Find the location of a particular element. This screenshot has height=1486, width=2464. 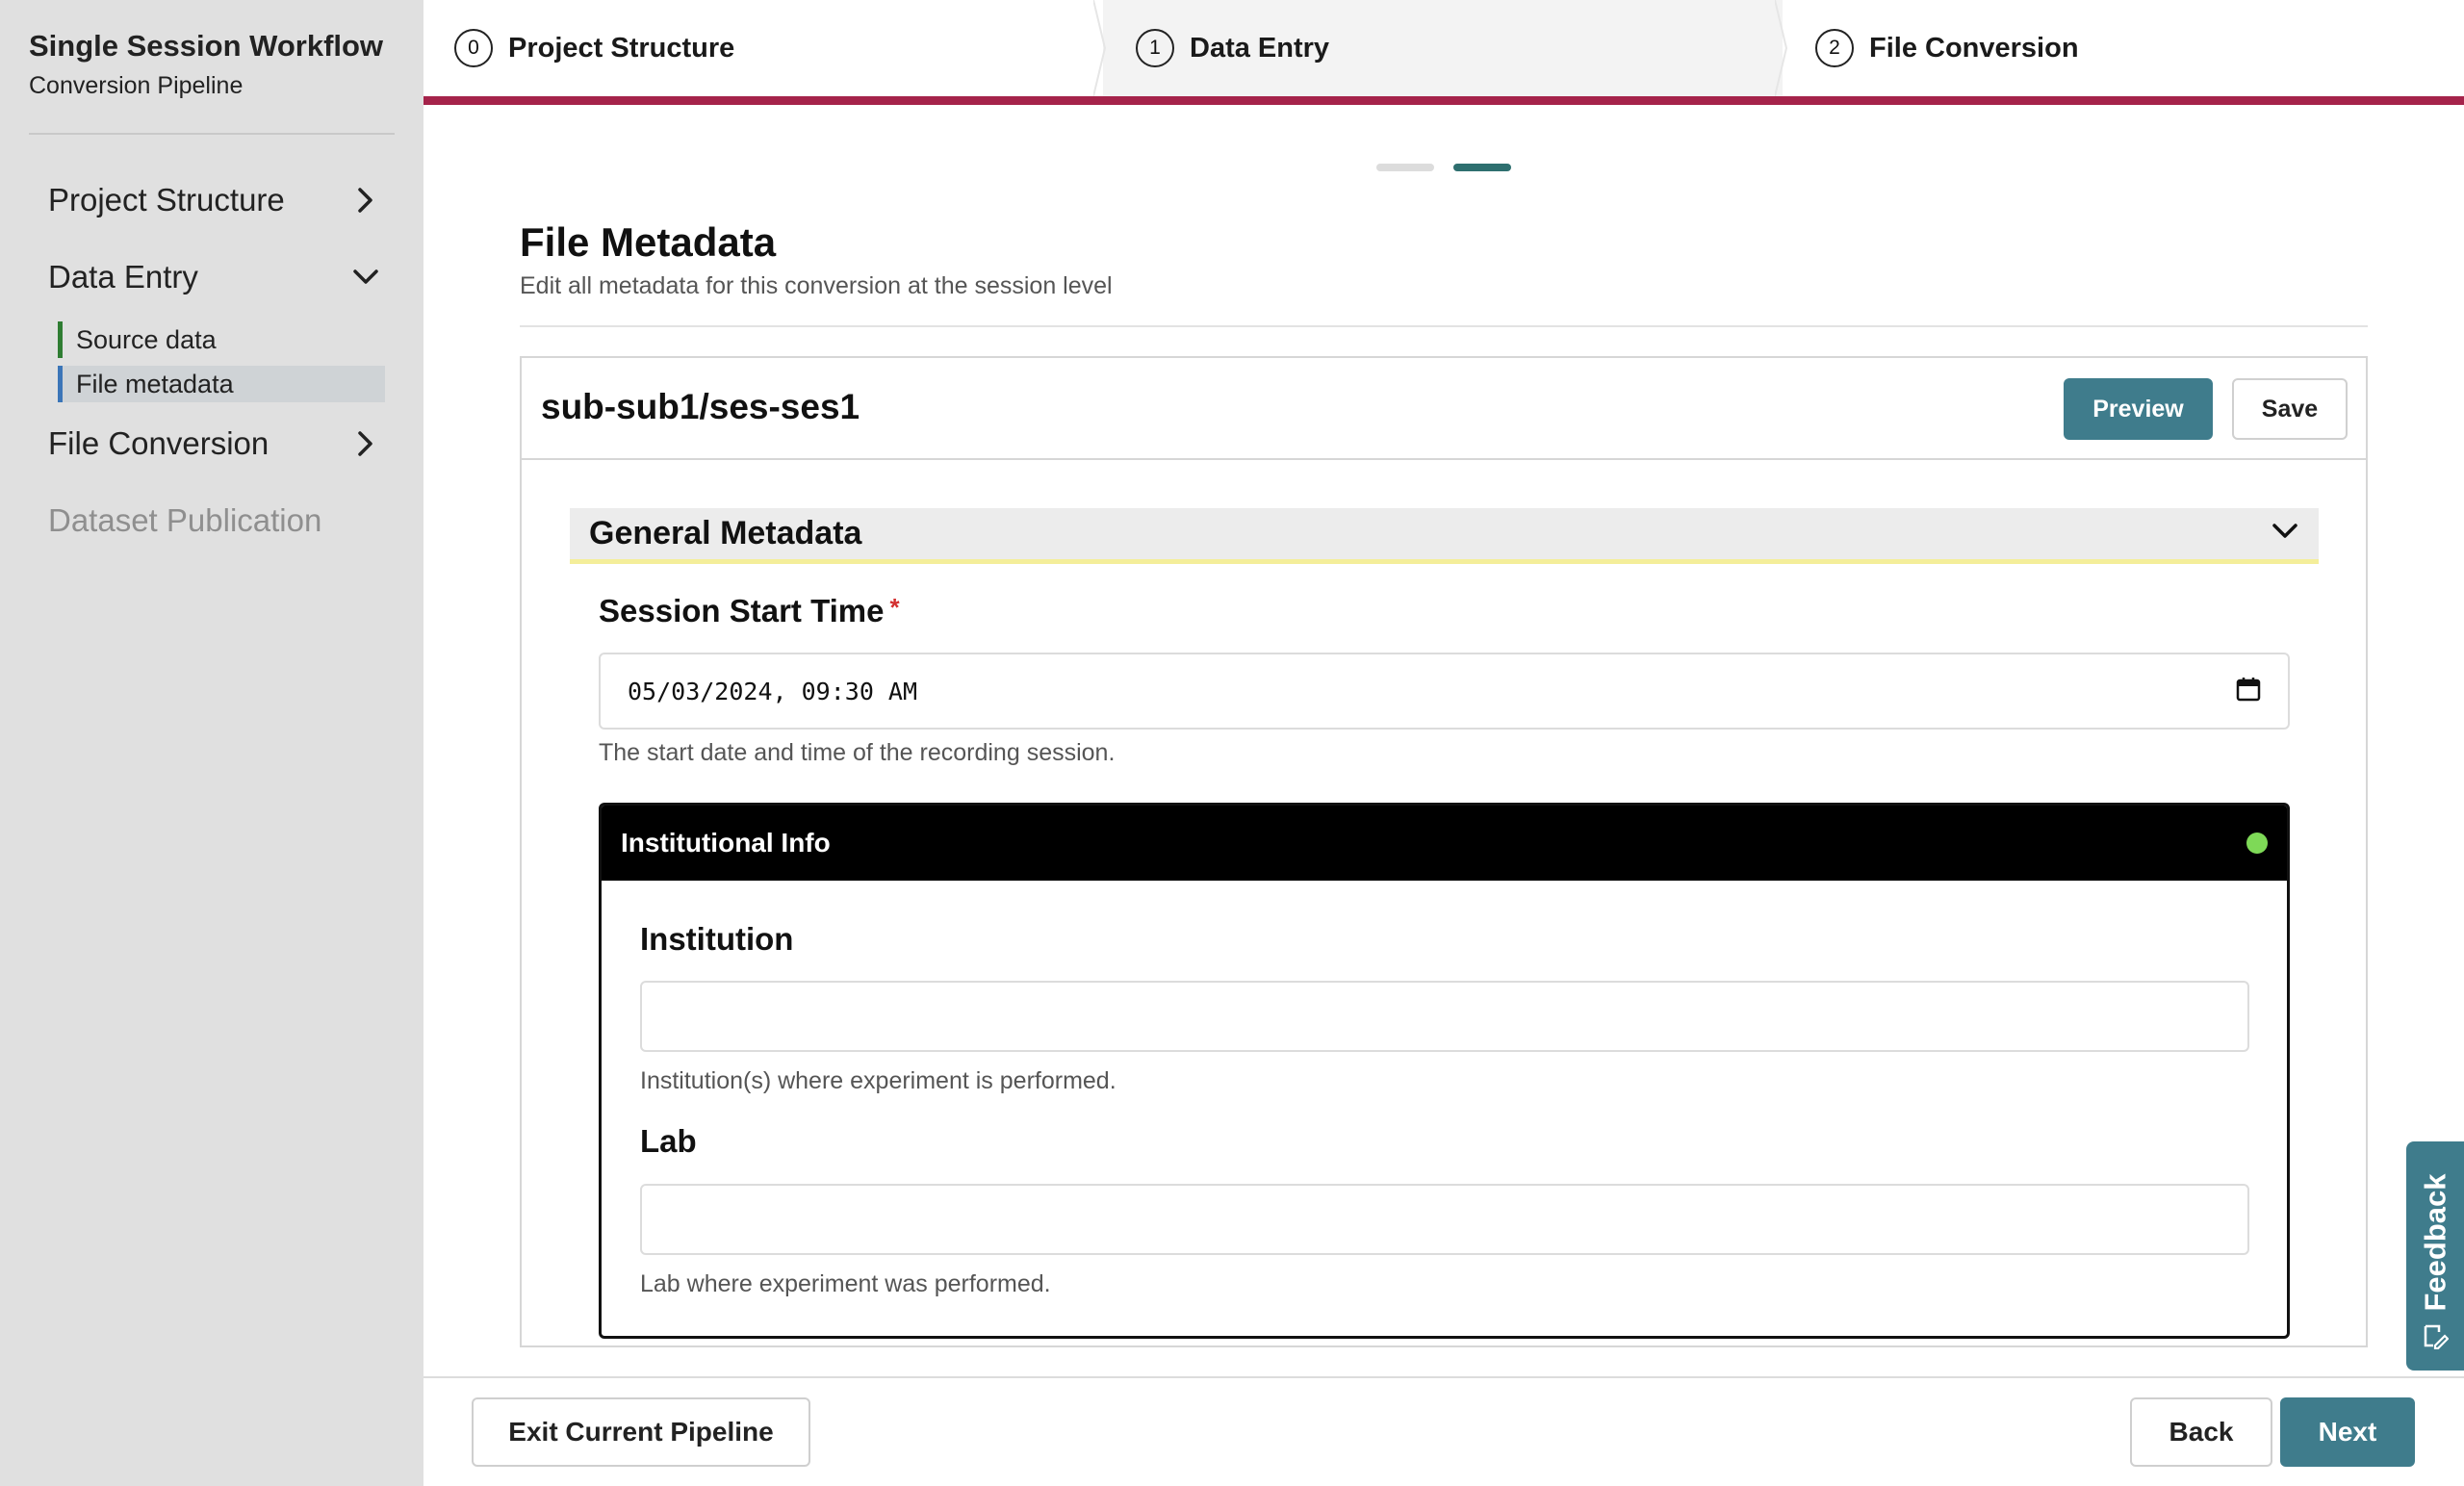

sidebar-item-label: File Conversion is located at coordinates (159, 443).